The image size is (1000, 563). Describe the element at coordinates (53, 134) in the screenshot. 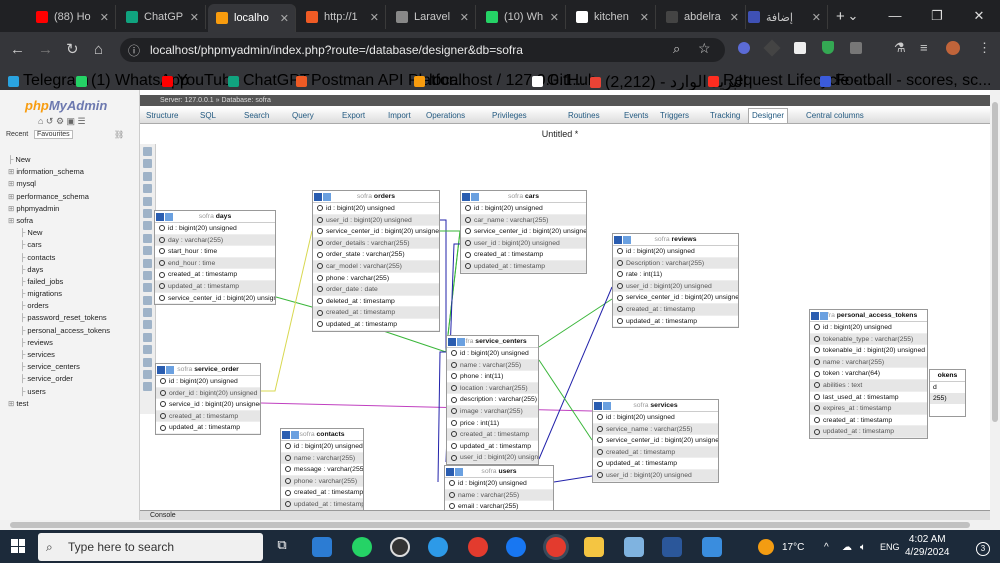

I see `tab-favourites: Favourites` at that location.